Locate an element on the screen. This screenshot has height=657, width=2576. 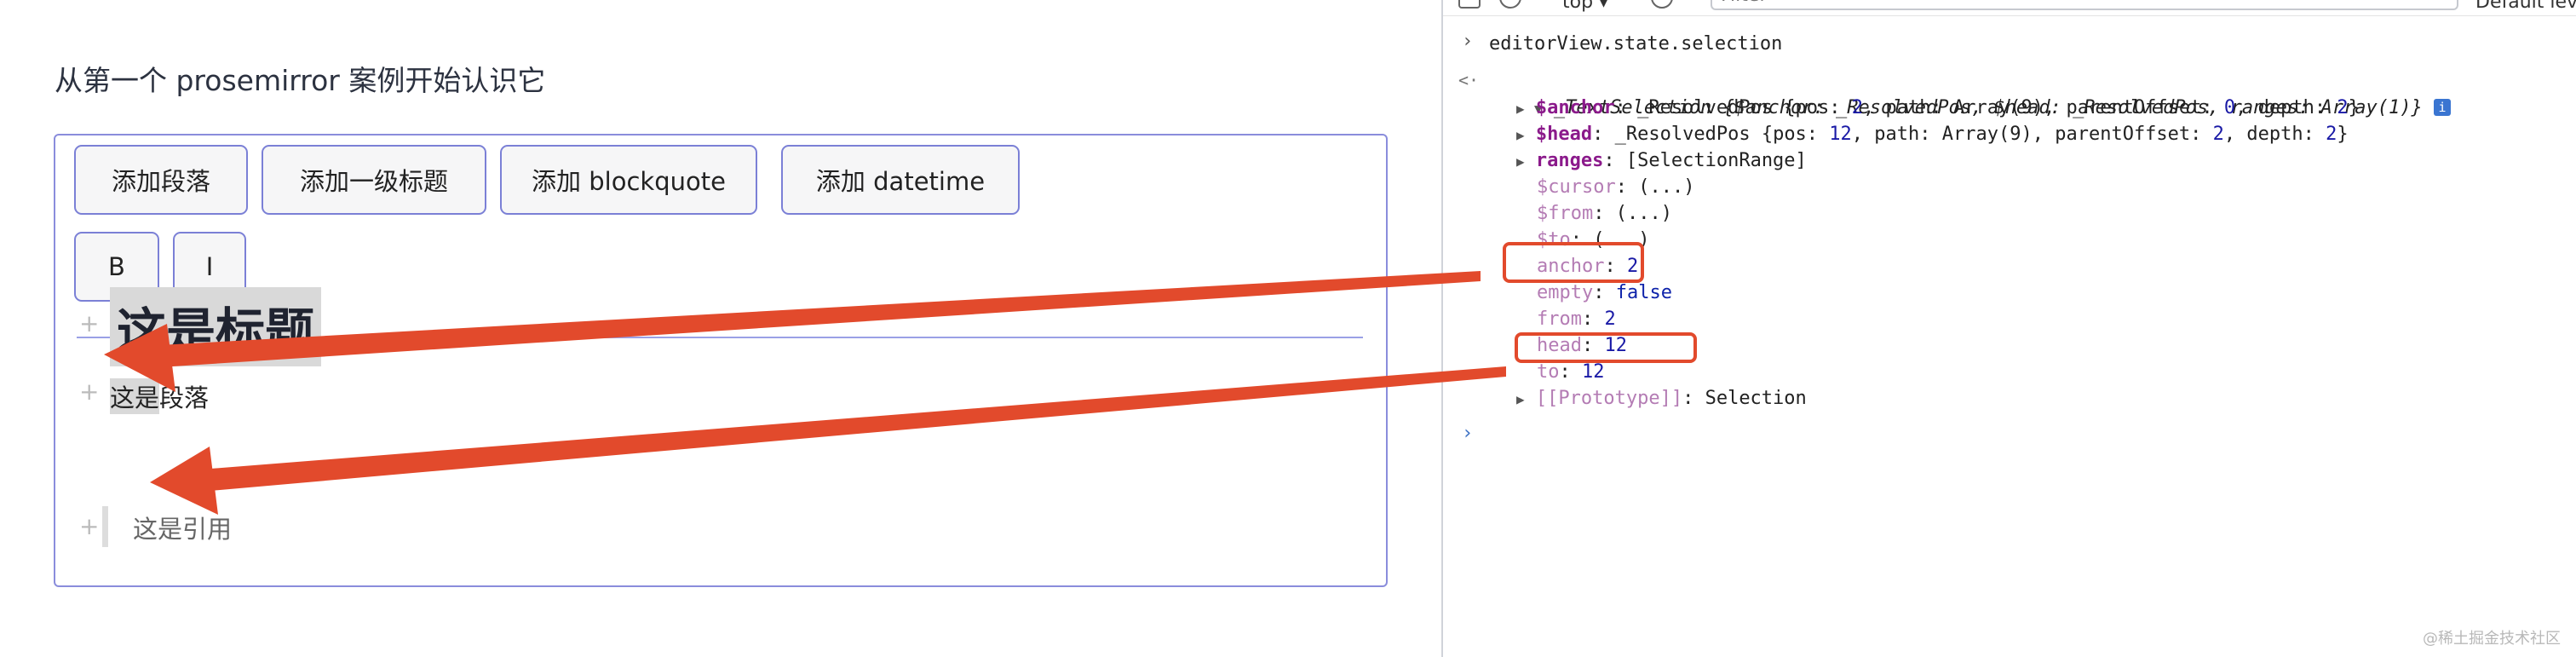
input-chevron-icon: › is located at coordinates (1468, 41).